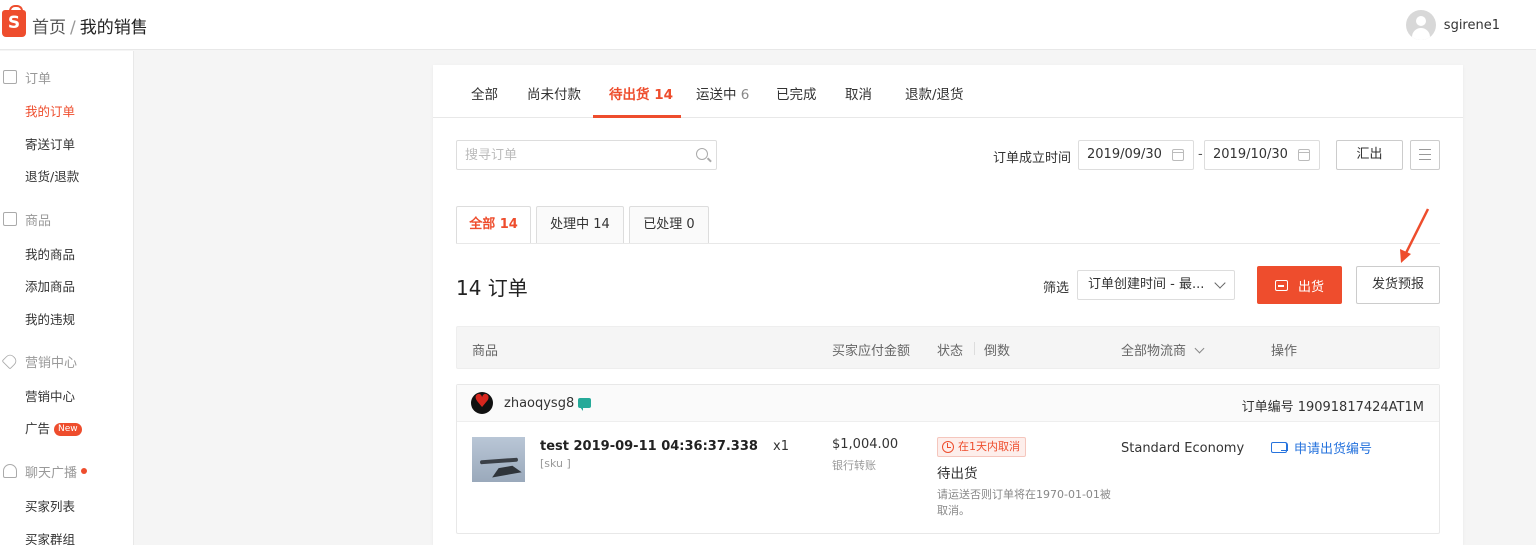 The width and height of the screenshot is (1536, 545). I want to click on shipping-carrier: Standard Economy, so click(1183, 448).